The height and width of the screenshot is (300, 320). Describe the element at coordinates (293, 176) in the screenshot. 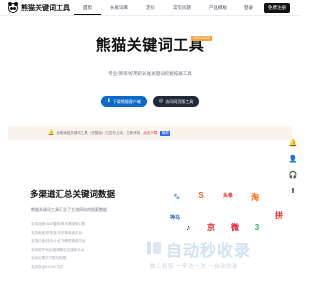

I see `headset-icon: 🎧` at that location.